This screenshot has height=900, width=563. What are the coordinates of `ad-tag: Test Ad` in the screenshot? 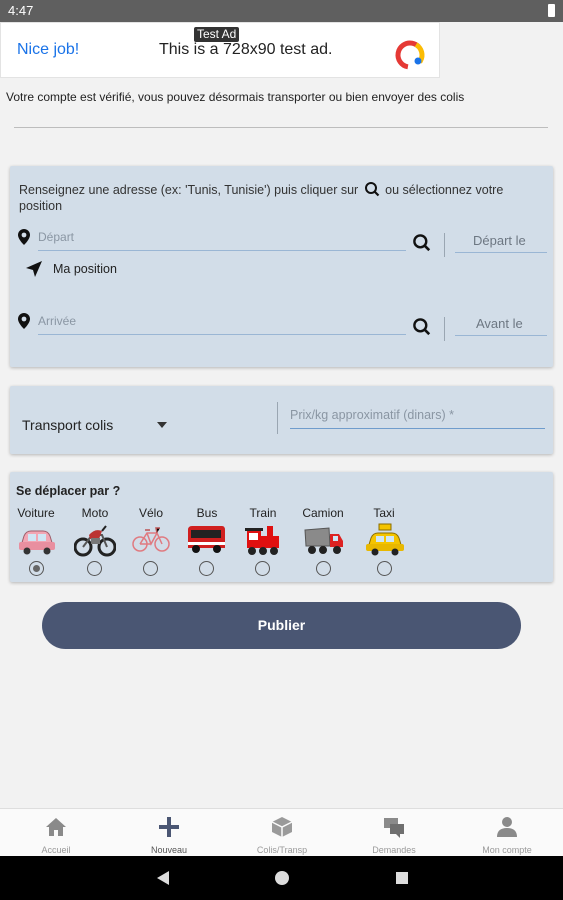 It's located at (217, 34).